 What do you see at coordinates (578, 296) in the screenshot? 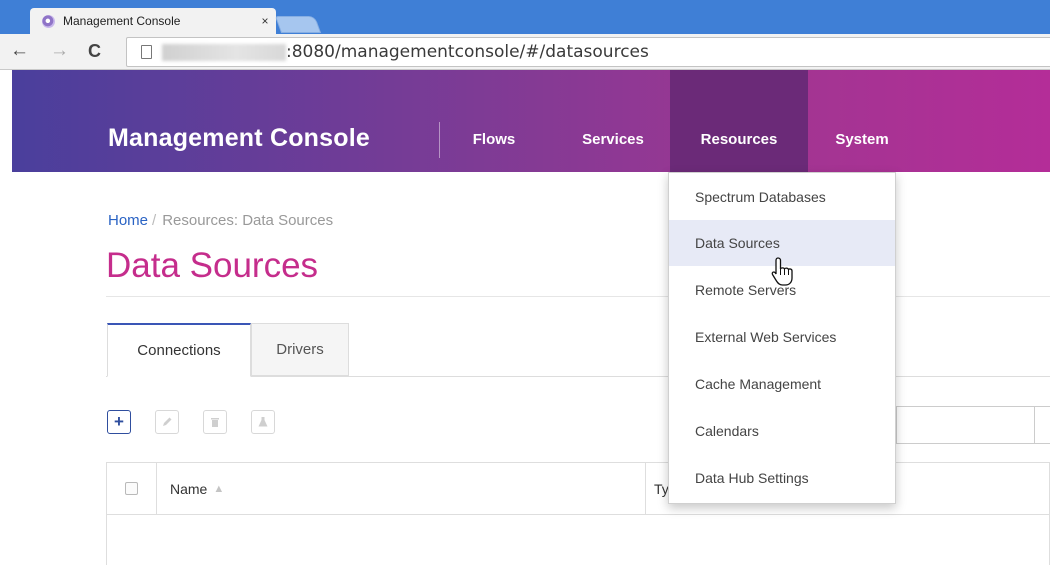
I see `title-divider` at bounding box center [578, 296].